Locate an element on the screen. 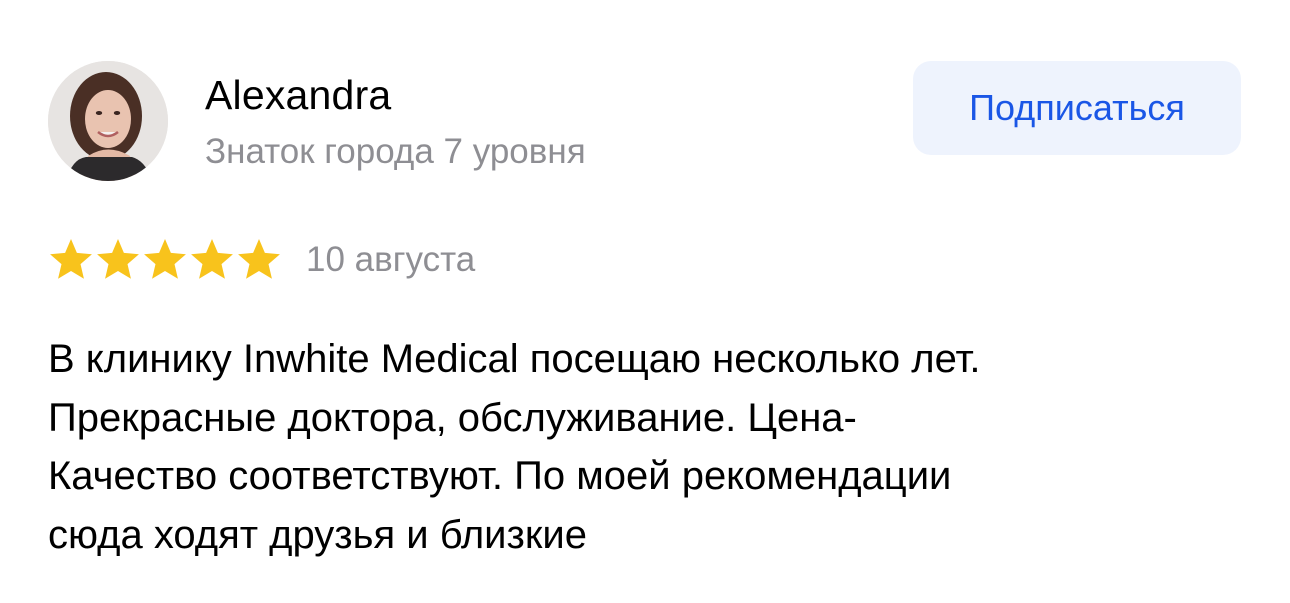  subscribe-button: Подписаться is located at coordinates (1077, 108).